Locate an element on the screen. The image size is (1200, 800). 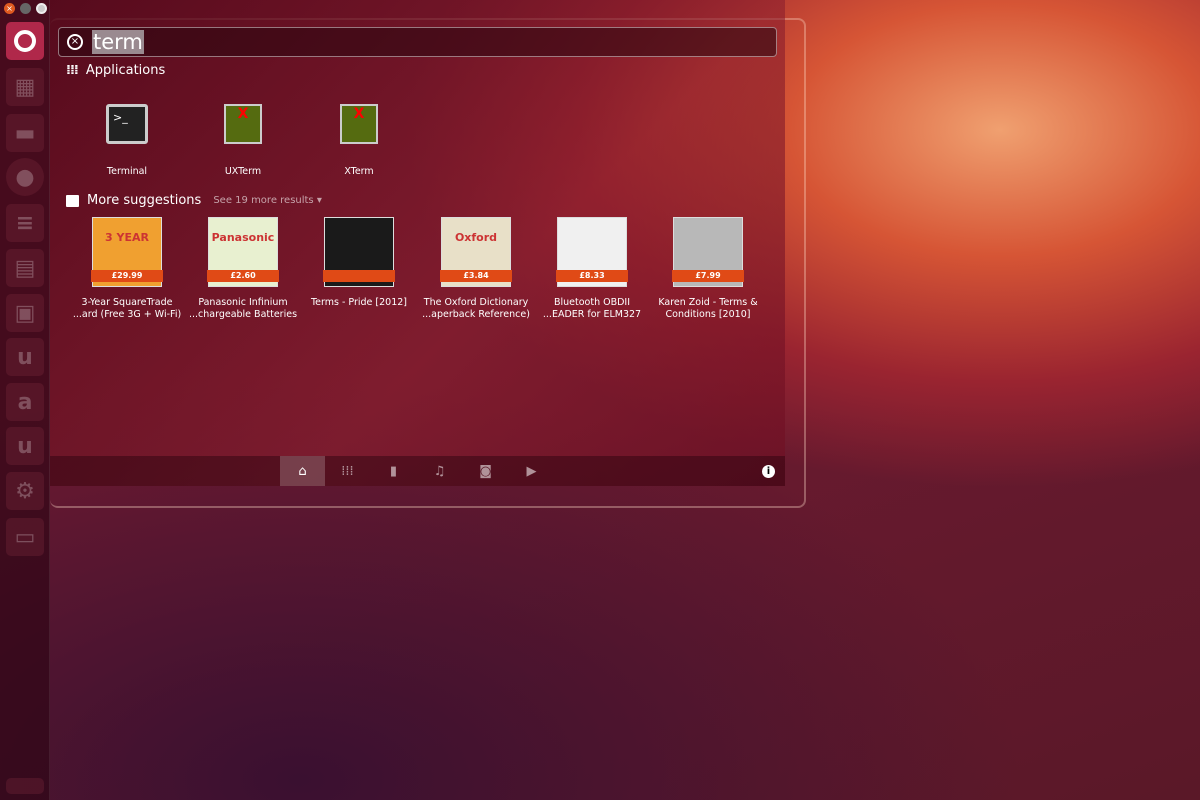
product-subtitle: ...aperback Reference) is located at coordinates (476, 314).